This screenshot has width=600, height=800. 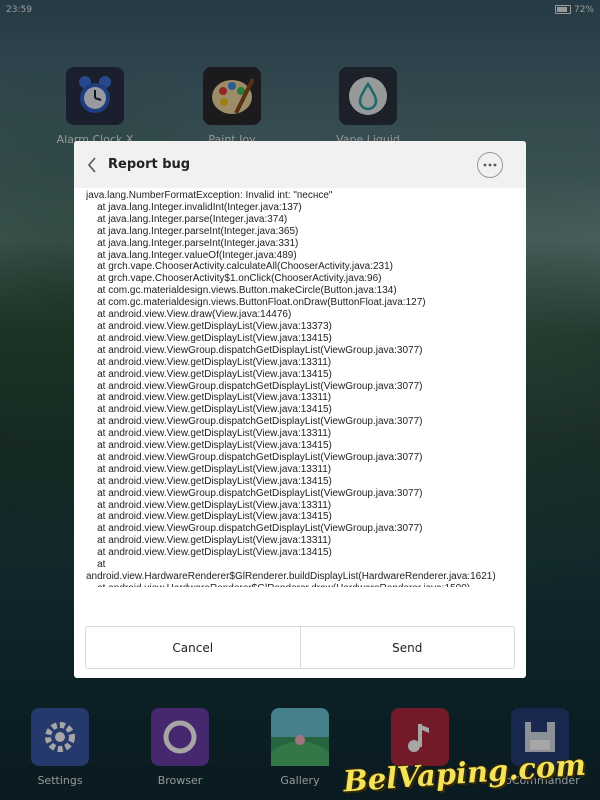 I want to click on dialog-header: Report bug, so click(x=300, y=164).